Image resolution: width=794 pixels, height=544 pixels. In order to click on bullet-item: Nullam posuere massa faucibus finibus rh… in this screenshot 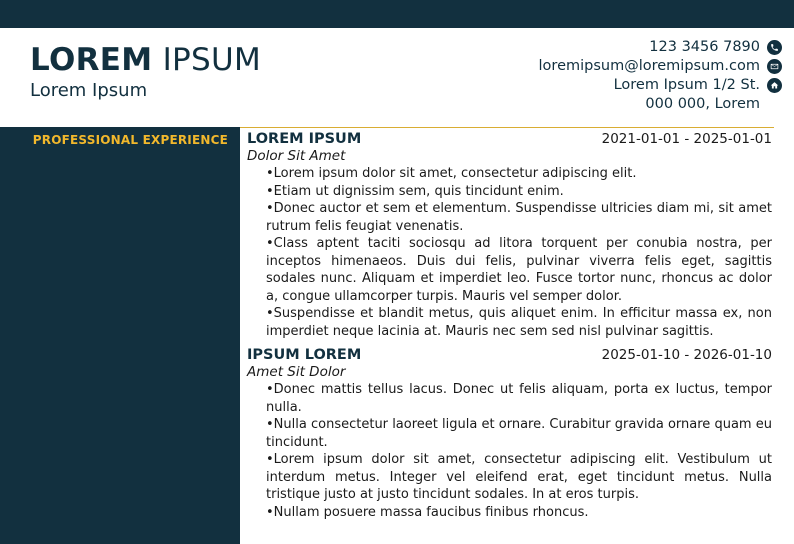, I will do `click(519, 513)`.